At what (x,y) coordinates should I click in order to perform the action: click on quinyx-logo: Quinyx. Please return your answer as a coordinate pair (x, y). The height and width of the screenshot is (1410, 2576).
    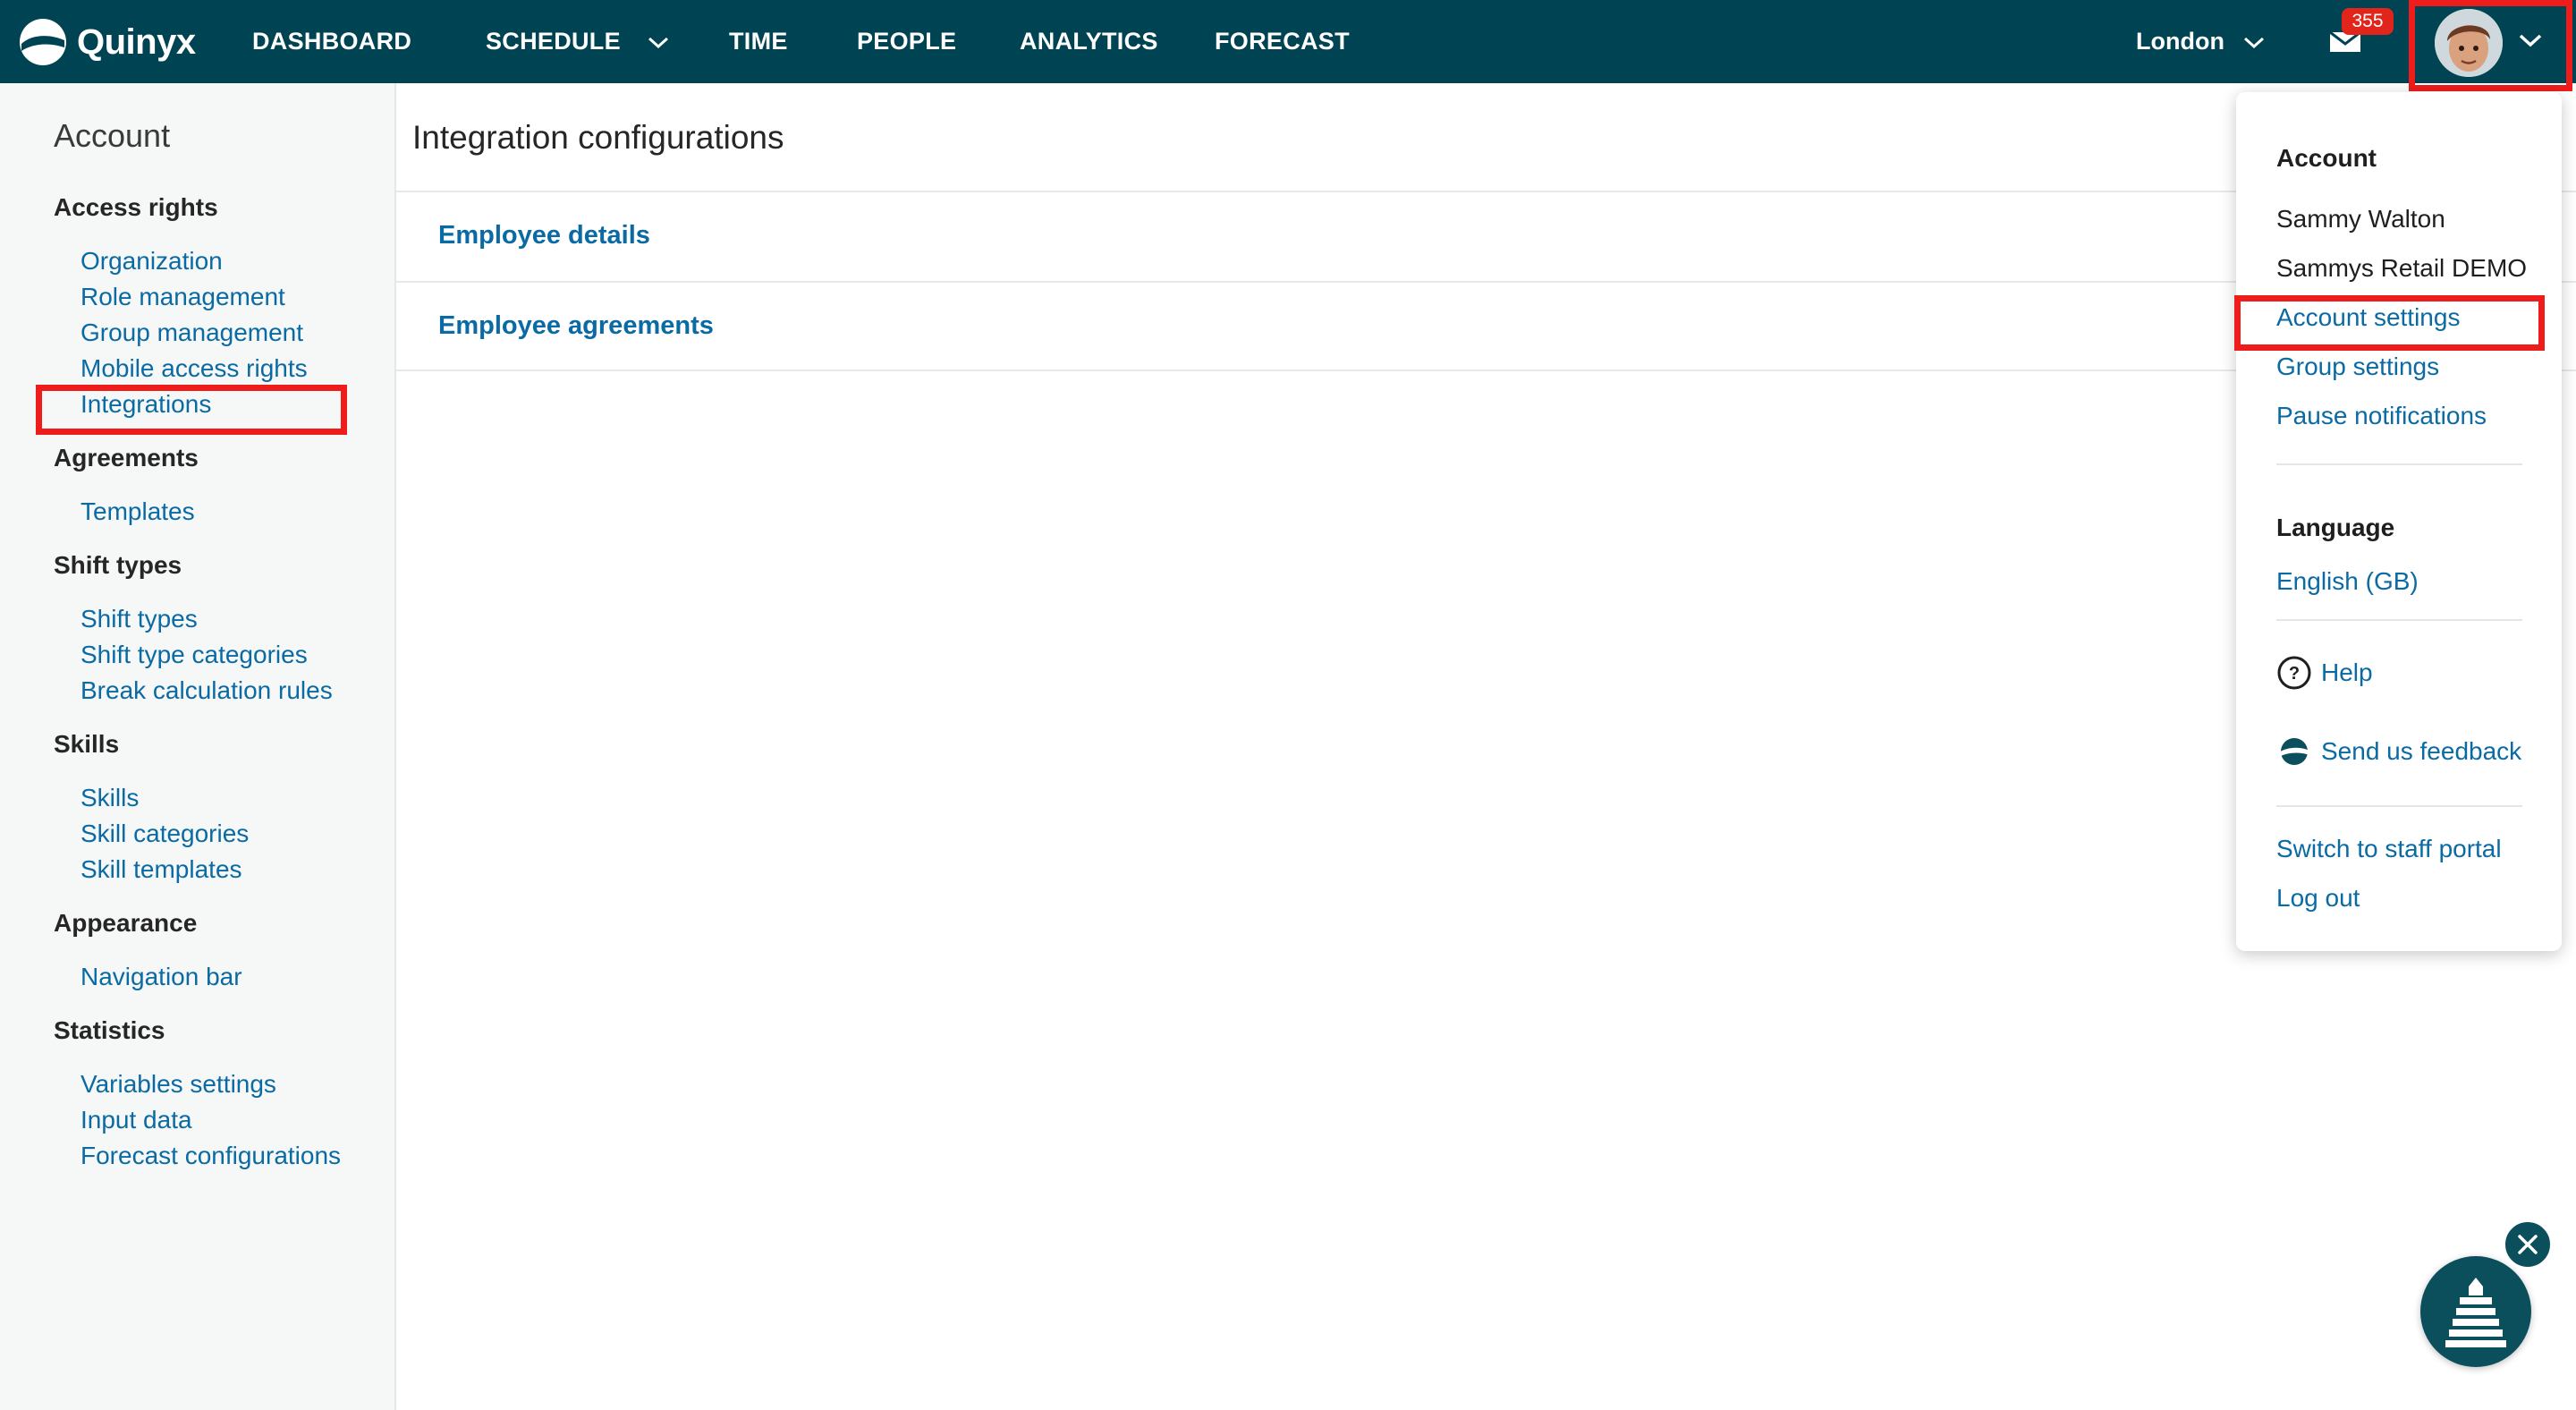
    Looking at the image, I should click on (107, 42).